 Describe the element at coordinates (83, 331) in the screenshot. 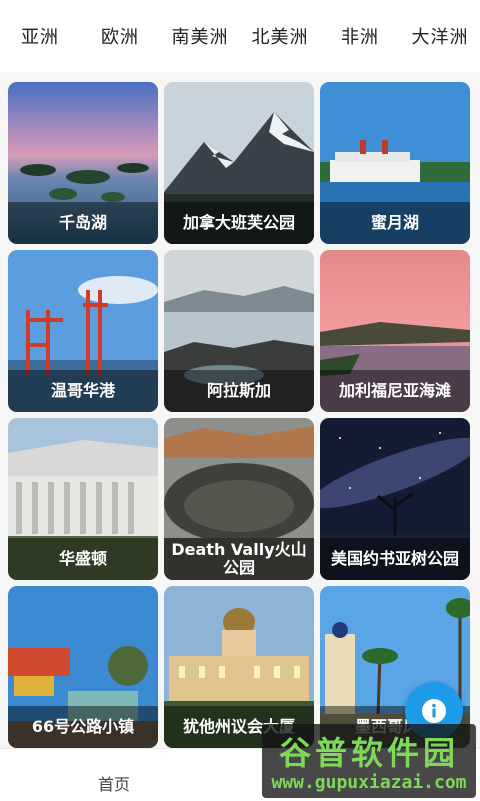

I see `destination-card: 温哥华港` at that location.